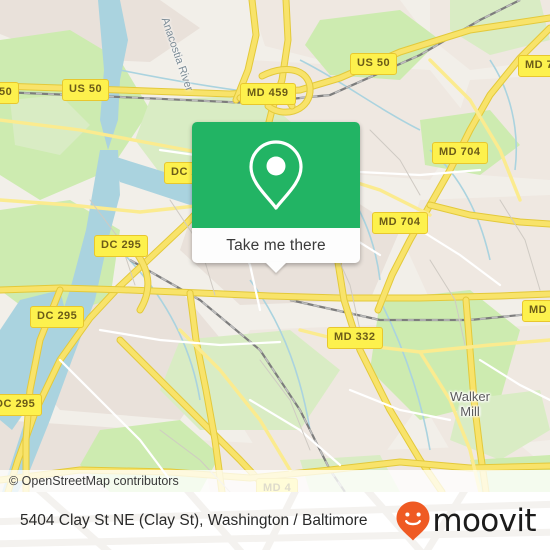 This screenshot has width=550, height=550. What do you see at coordinates (89, 481) in the screenshot?
I see `openstreetmap-attribution: © OpenStreetMap contributors` at bounding box center [89, 481].